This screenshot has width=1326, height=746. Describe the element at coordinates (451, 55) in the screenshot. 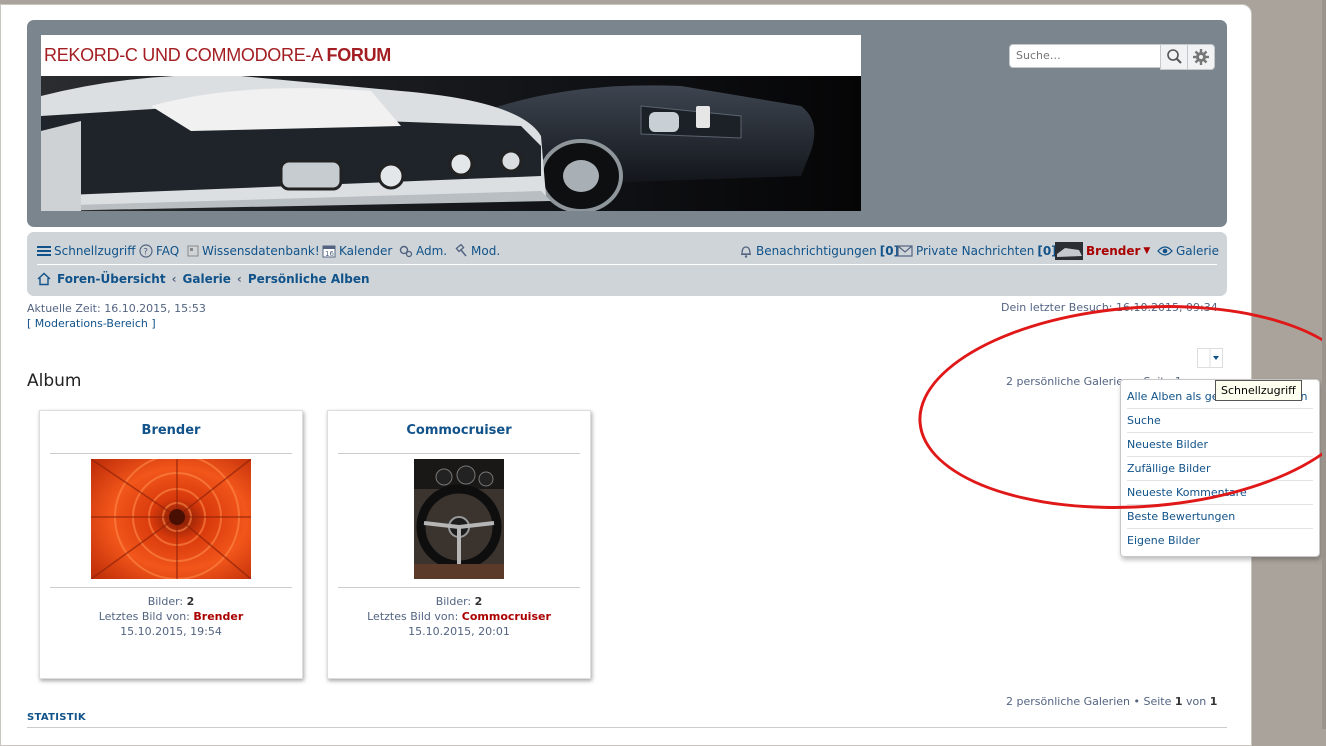

I see `banner-title-strip: REKORD-C UND COMMODORE-A FORUM` at that location.